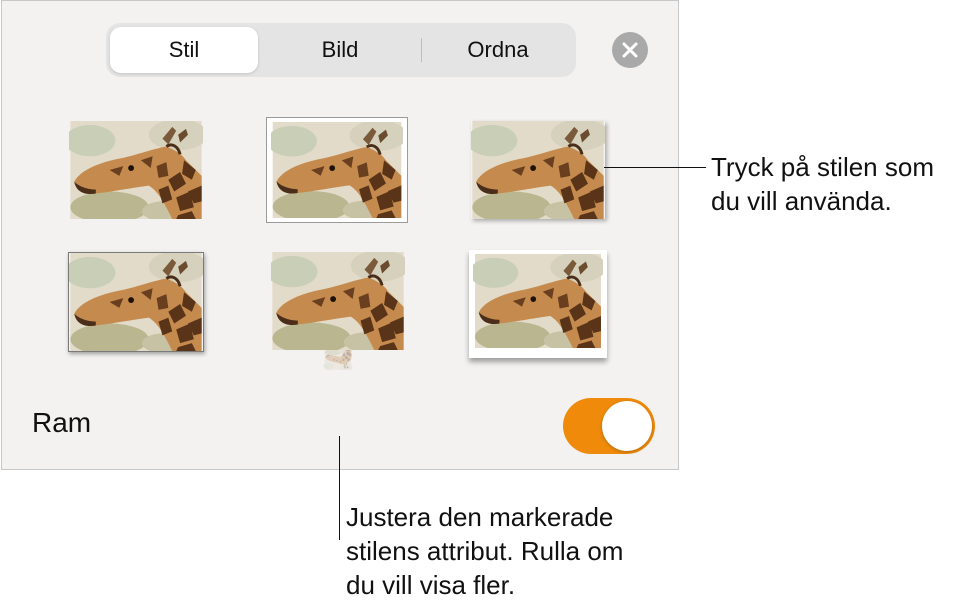  Describe the element at coordinates (655, 167) in the screenshot. I see `style-callout-line` at that location.